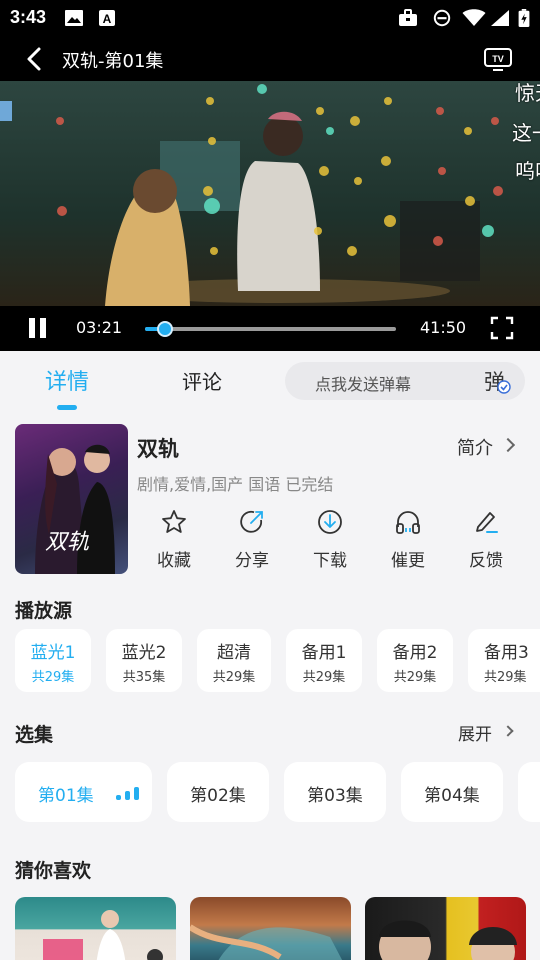 The width and height of the screenshot is (540, 960). I want to click on source-name: 蓝光1, so click(53, 653).